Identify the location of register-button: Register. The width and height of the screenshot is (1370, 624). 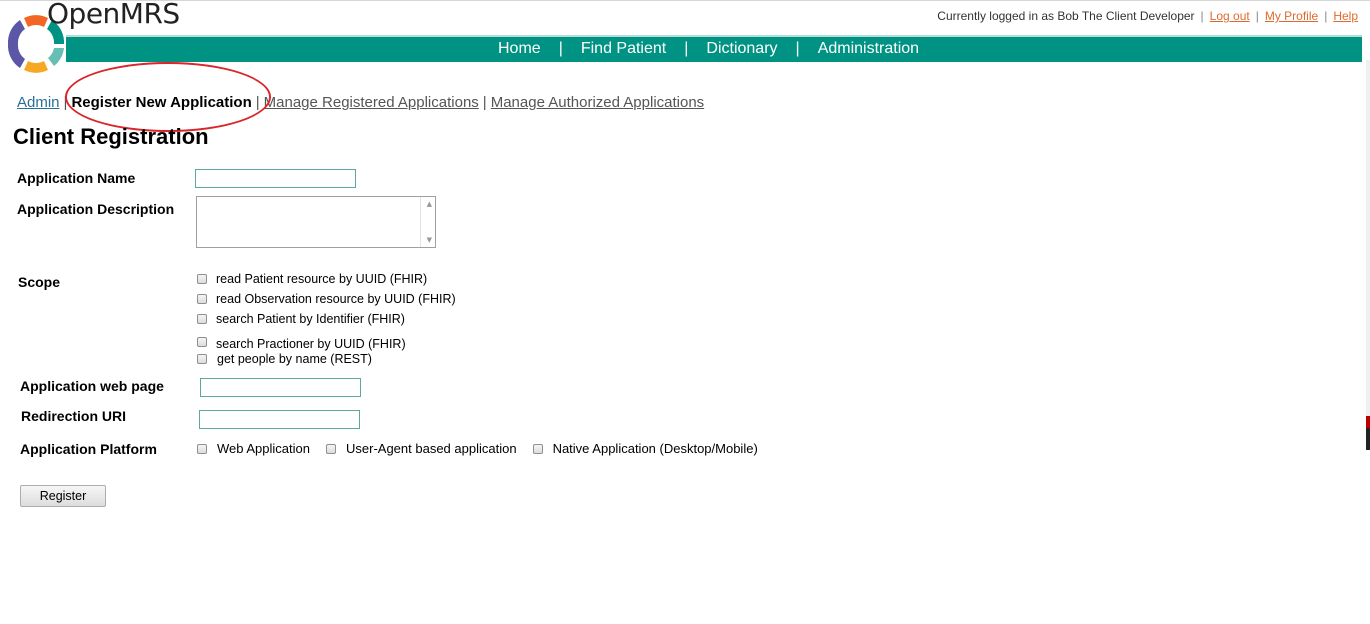
(63, 496).